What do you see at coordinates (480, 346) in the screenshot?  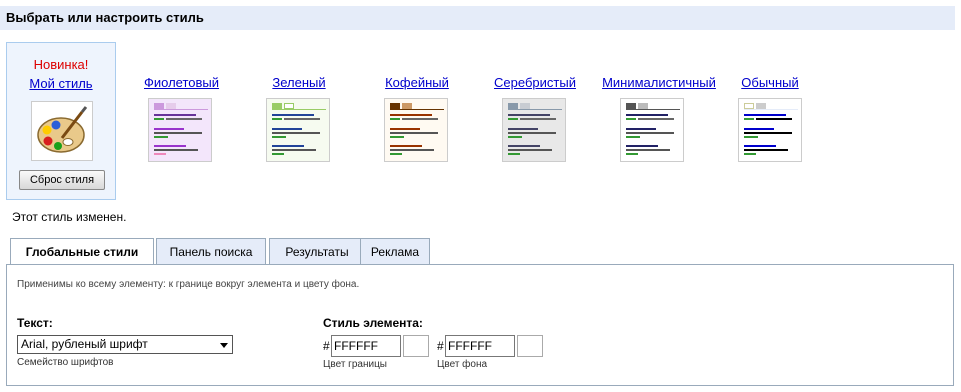 I see `bg-color-input: FFFFFF` at bounding box center [480, 346].